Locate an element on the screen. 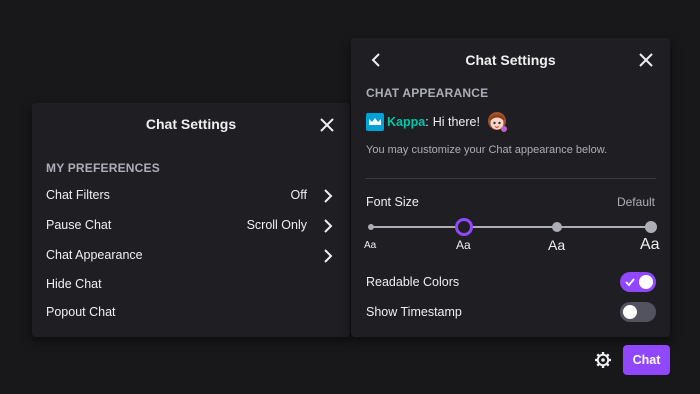 The height and width of the screenshot is (394, 700). menu-item-value: Scroll Only is located at coordinates (276, 225).